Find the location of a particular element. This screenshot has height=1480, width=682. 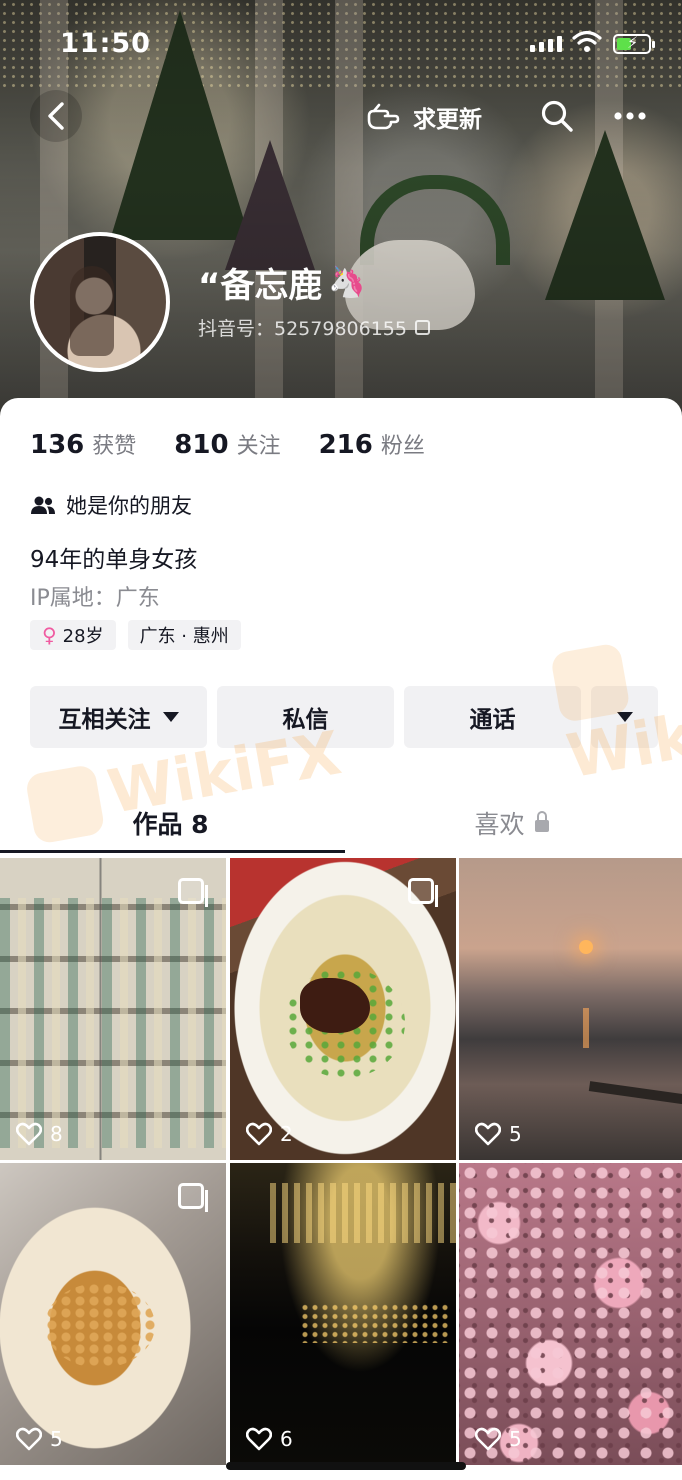

cellular-signal-icon is located at coordinates (546, 44).